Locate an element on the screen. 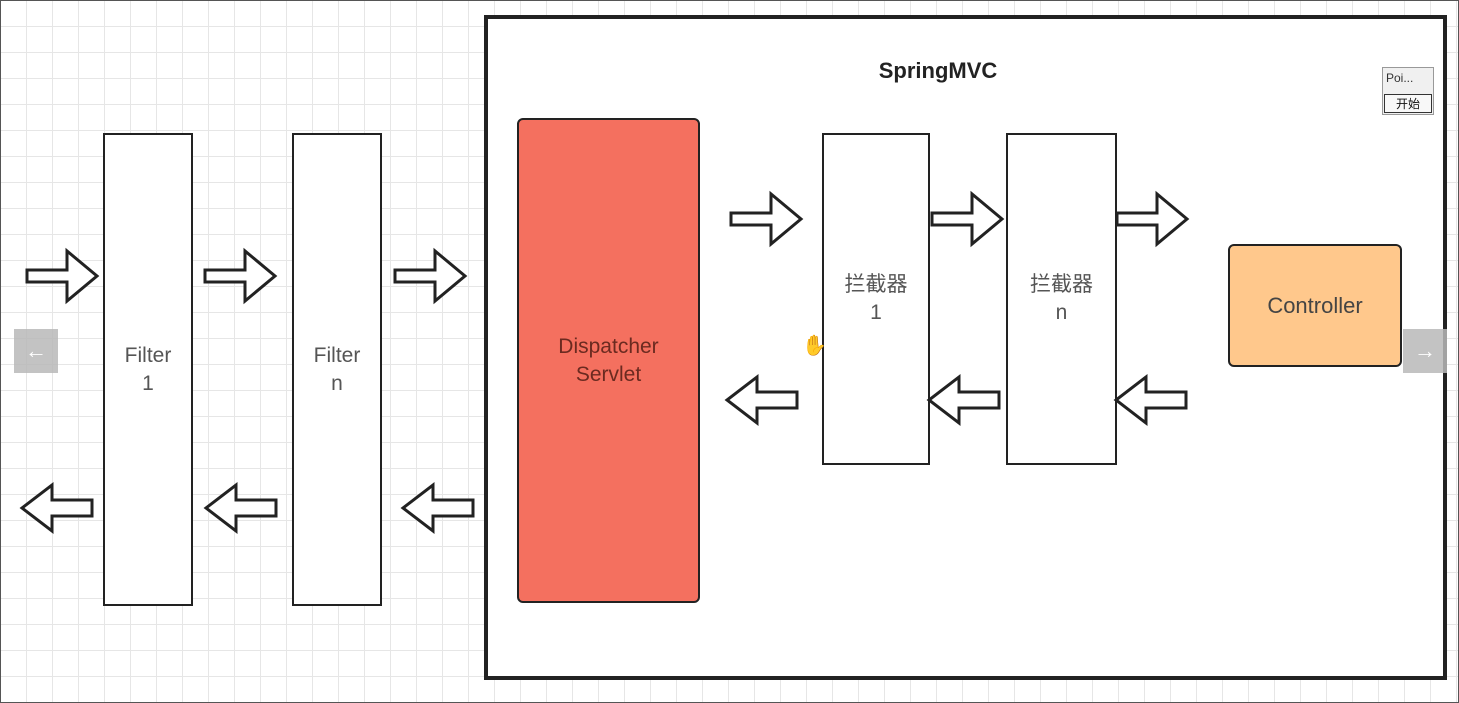 Image resolution: width=1459 pixels, height=703 pixels. next-slide-button: → is located at coordinates (1425, 351).